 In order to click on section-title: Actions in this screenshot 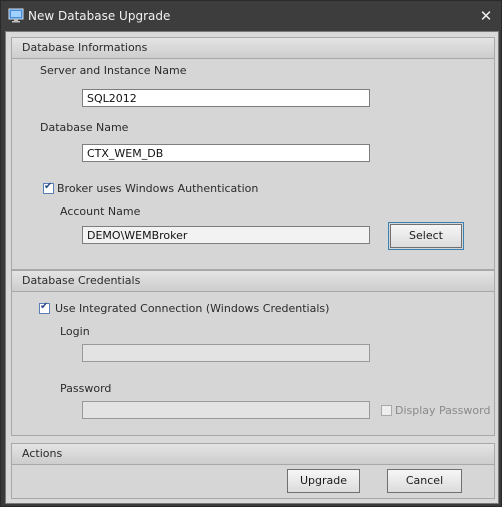, I will do `click(42, 453)`.